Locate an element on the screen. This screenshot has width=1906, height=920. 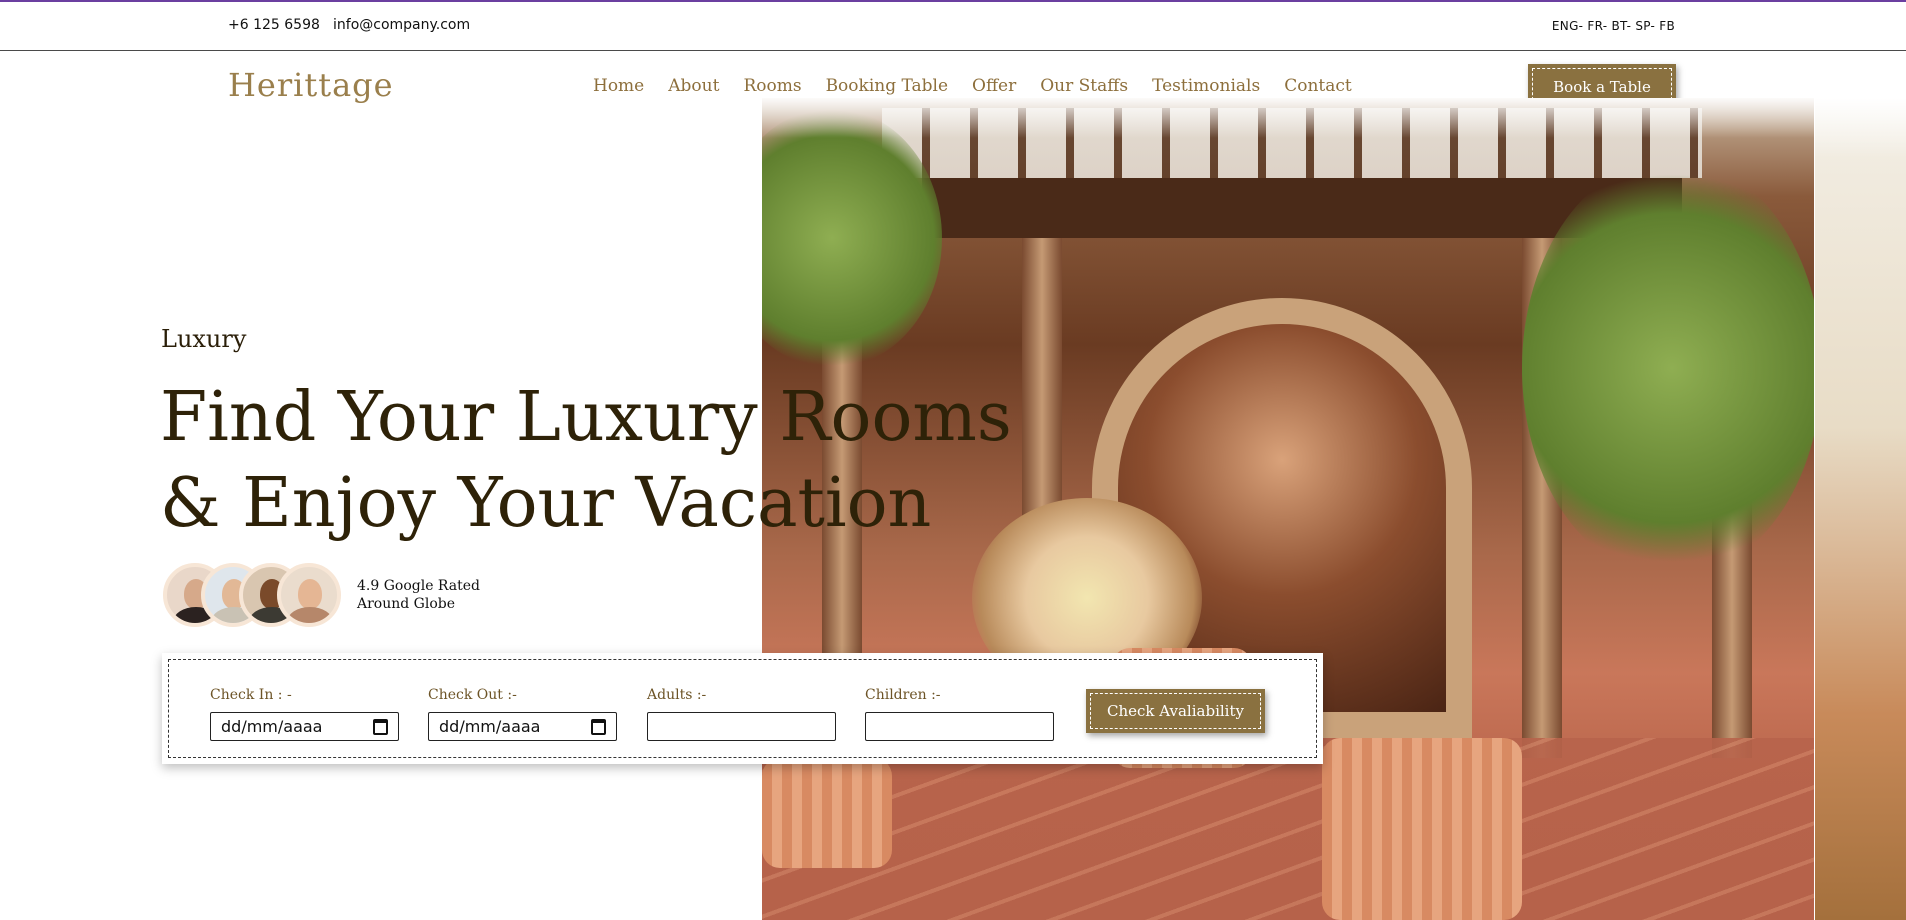
check-out-input: dd/mm/aaaa is located at coordinates (522, 726).